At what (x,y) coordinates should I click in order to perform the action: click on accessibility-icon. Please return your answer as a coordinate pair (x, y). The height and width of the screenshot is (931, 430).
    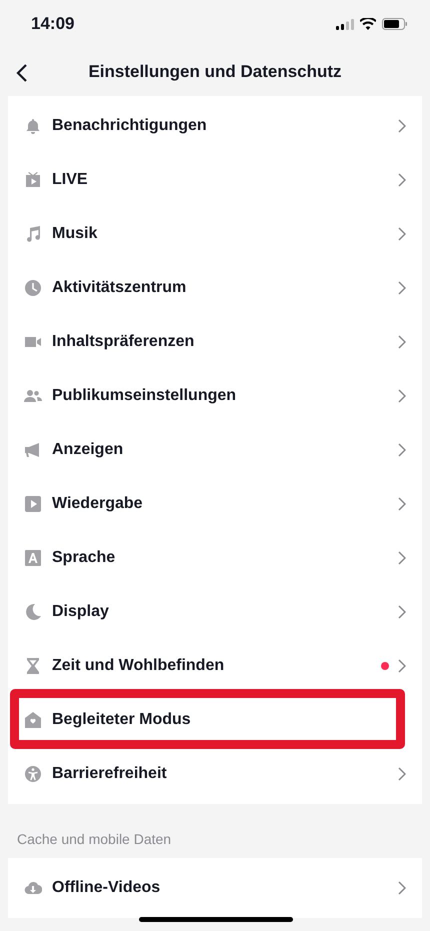
    Looking at the image, I should click on (33, 774).